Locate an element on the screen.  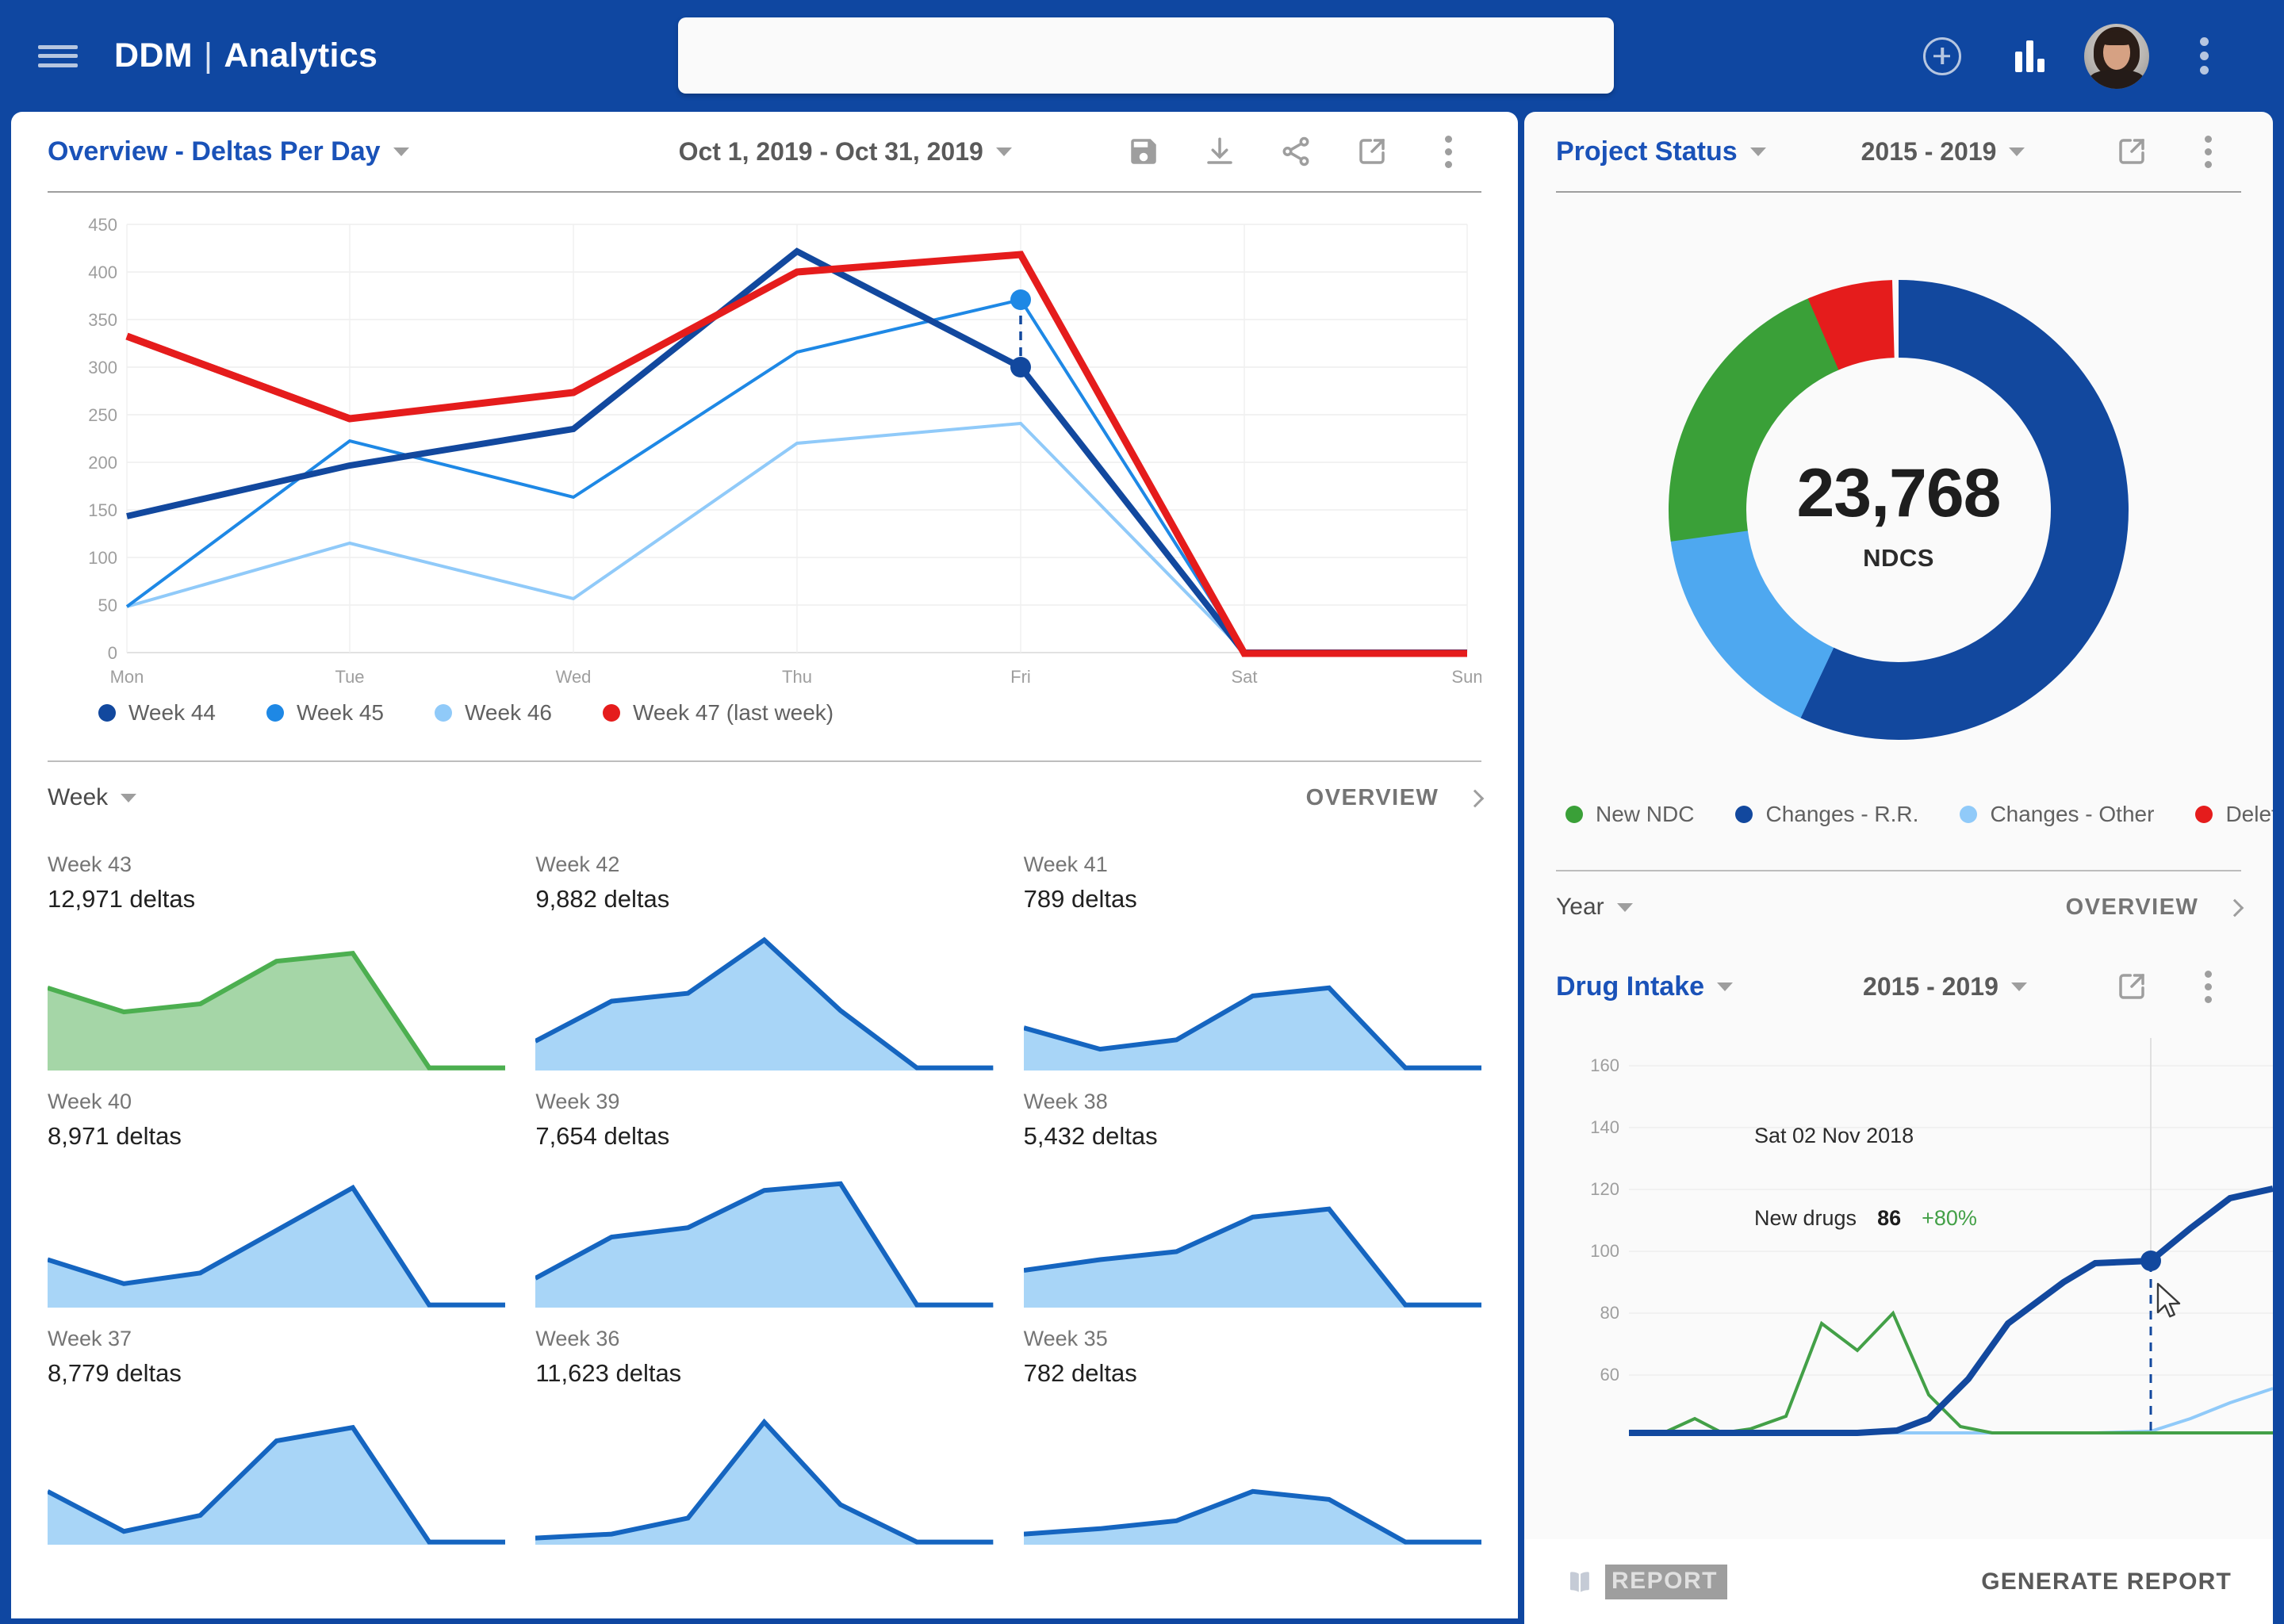
legend-label: Week 45 is located at coordinates (340, 712).